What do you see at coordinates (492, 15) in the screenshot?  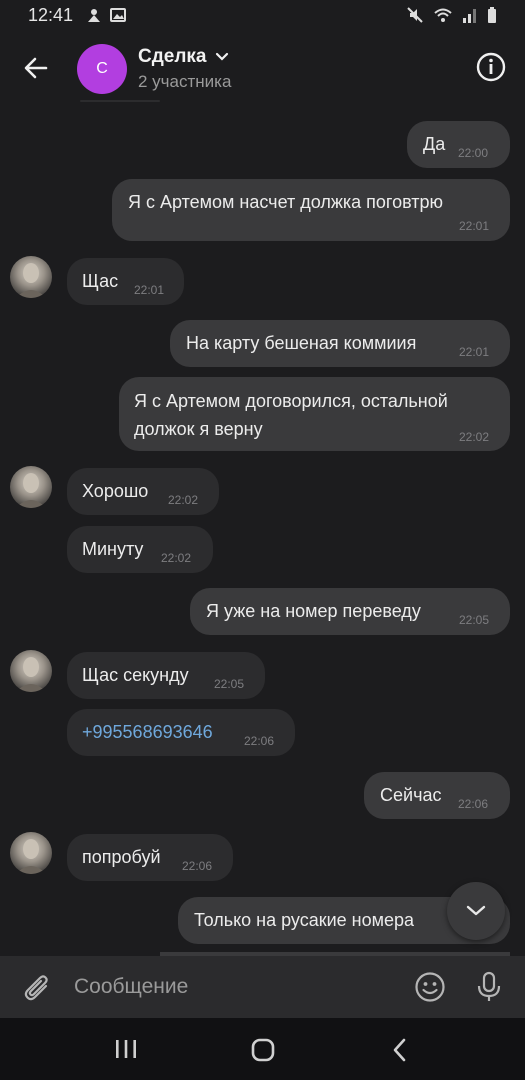 I see `battery-icon` at bounding box center [492, 15].